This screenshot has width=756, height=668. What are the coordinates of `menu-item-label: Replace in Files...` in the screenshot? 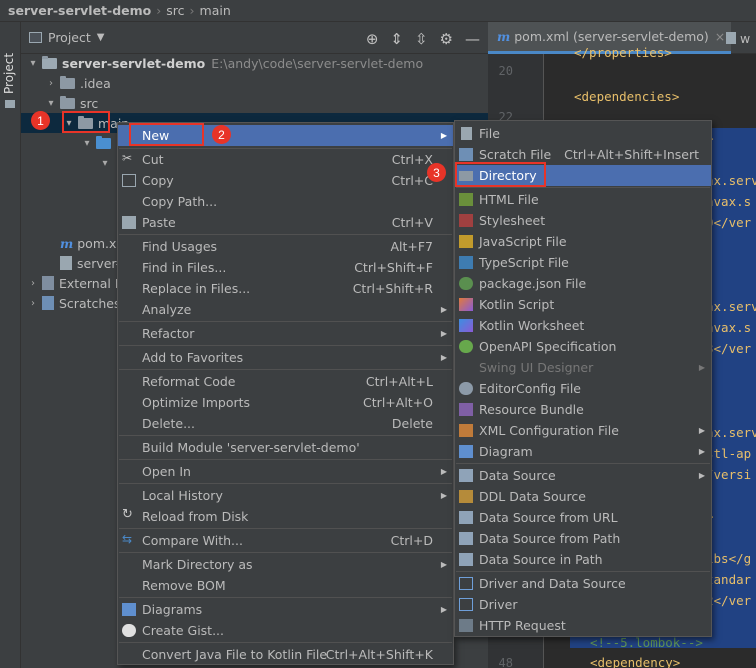 It's located at (196, 288).